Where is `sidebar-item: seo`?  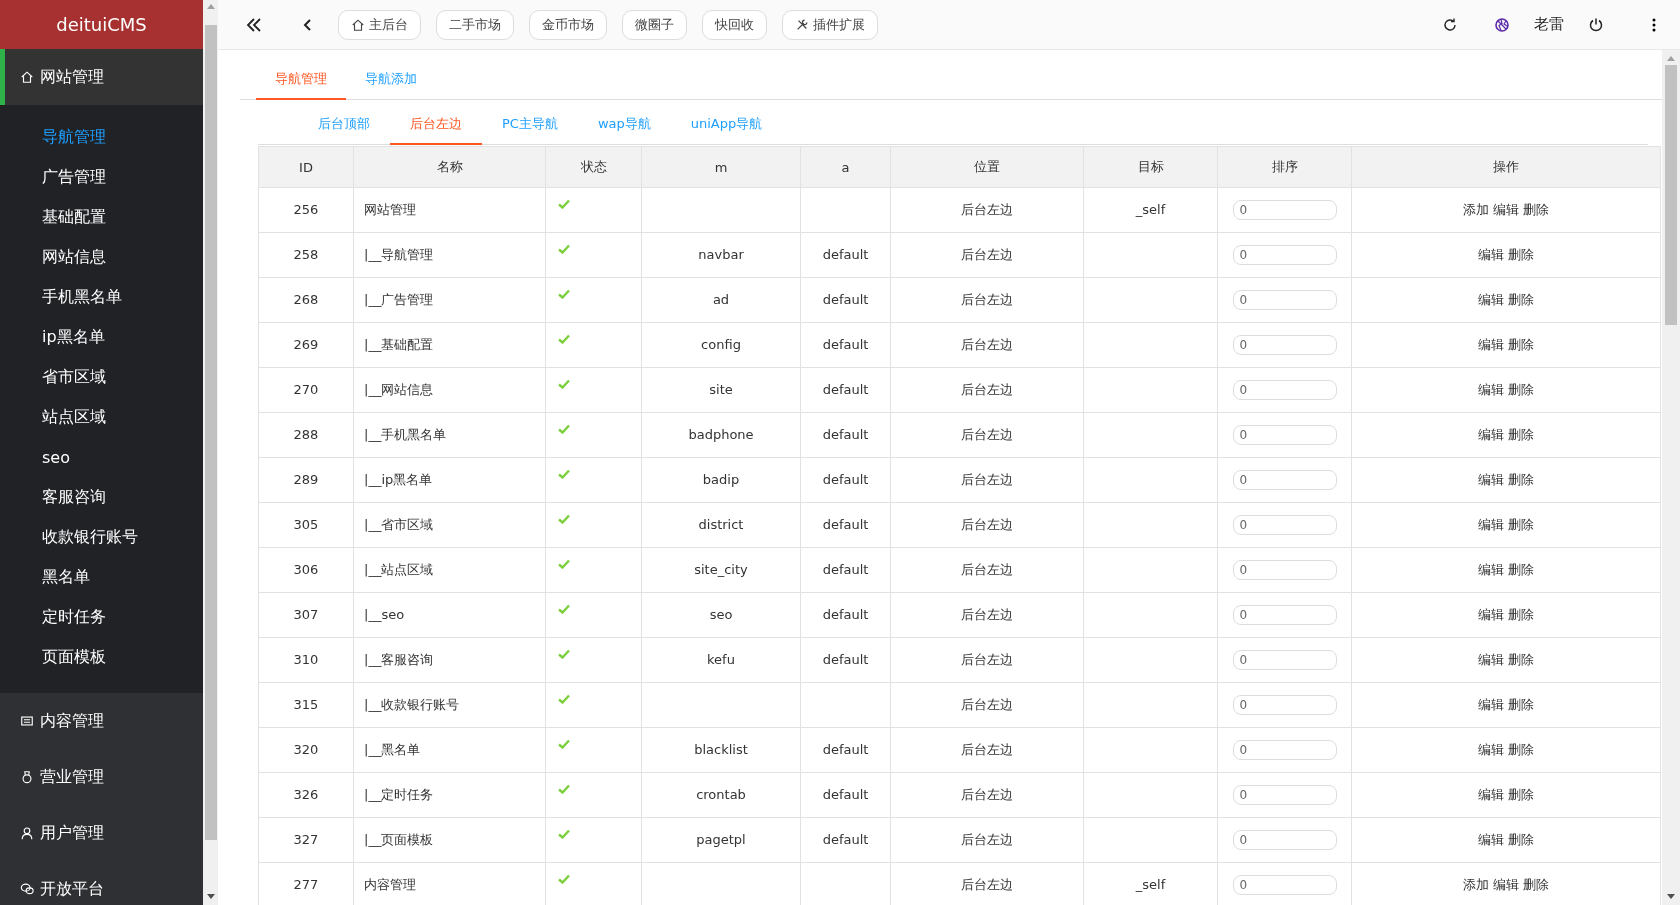
sidebar-item: seo is located at coordinates (101, 457).